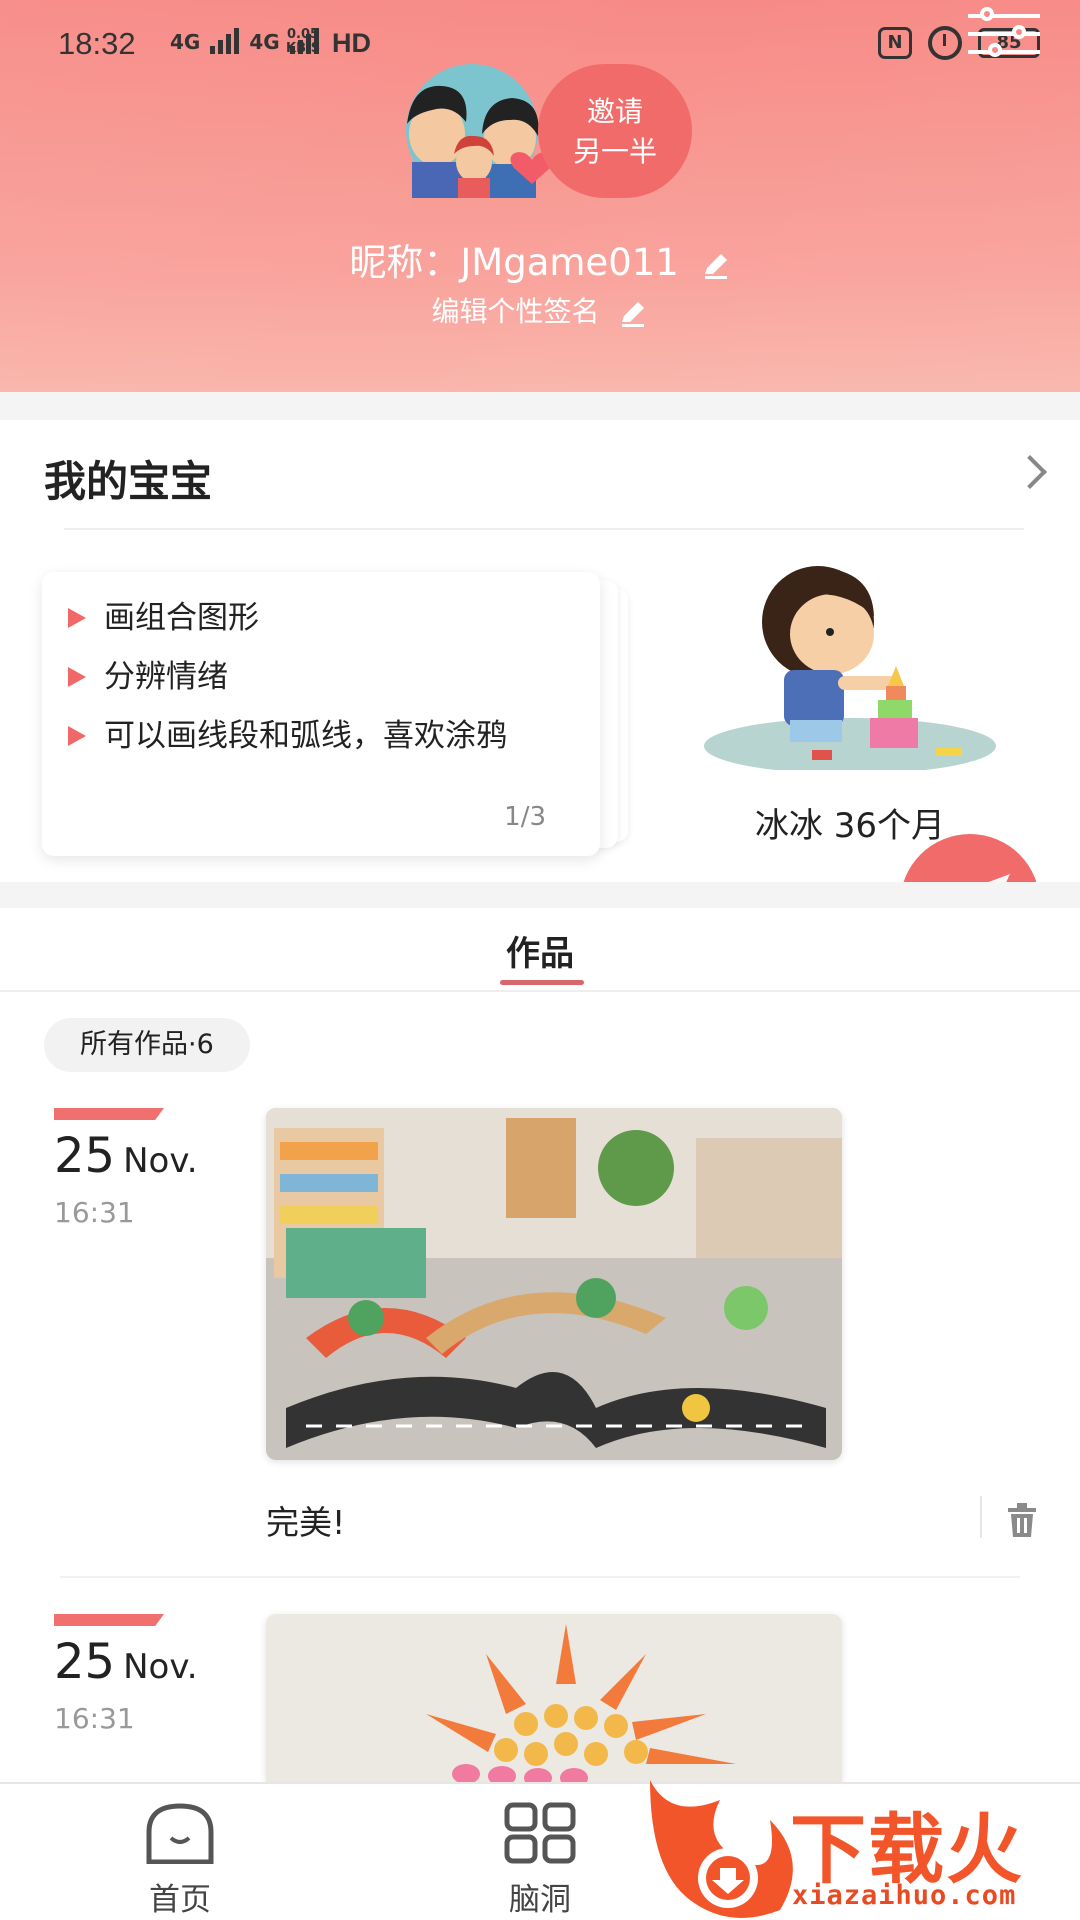  I want to click on home-face-icon, so click(180, 1834).